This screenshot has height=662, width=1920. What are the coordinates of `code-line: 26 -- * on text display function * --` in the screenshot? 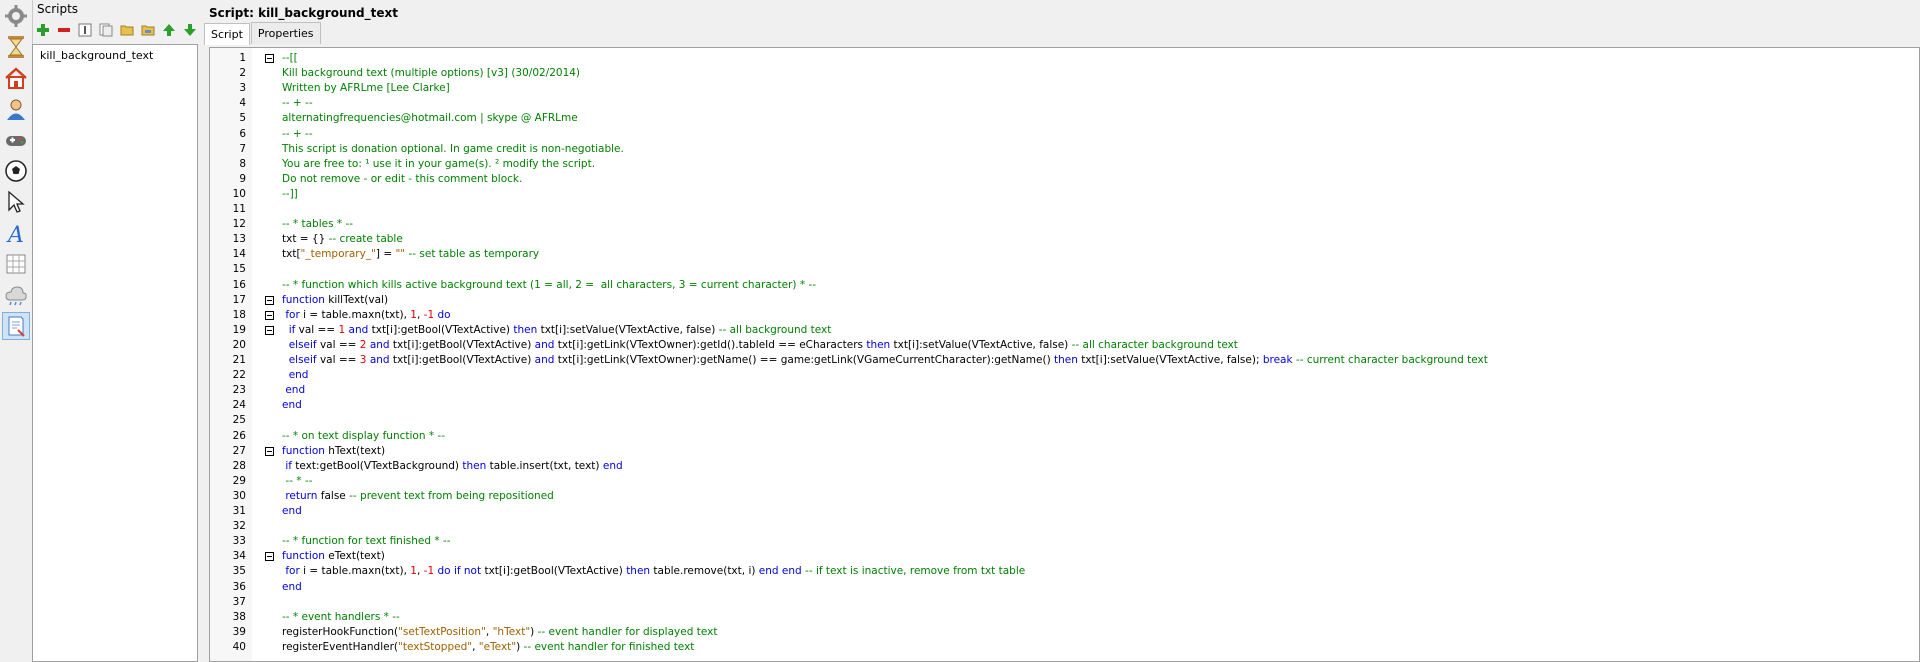 It's located at (1064, 436).